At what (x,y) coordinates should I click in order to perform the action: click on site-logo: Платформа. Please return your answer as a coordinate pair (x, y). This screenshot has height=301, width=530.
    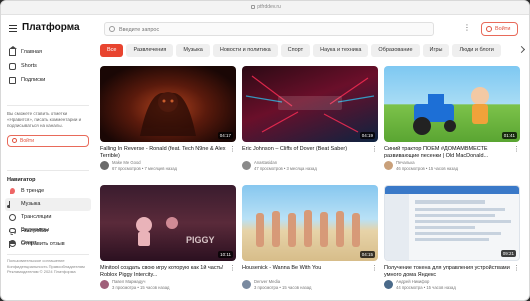
    Looking at the image, I should click on (51, 27).